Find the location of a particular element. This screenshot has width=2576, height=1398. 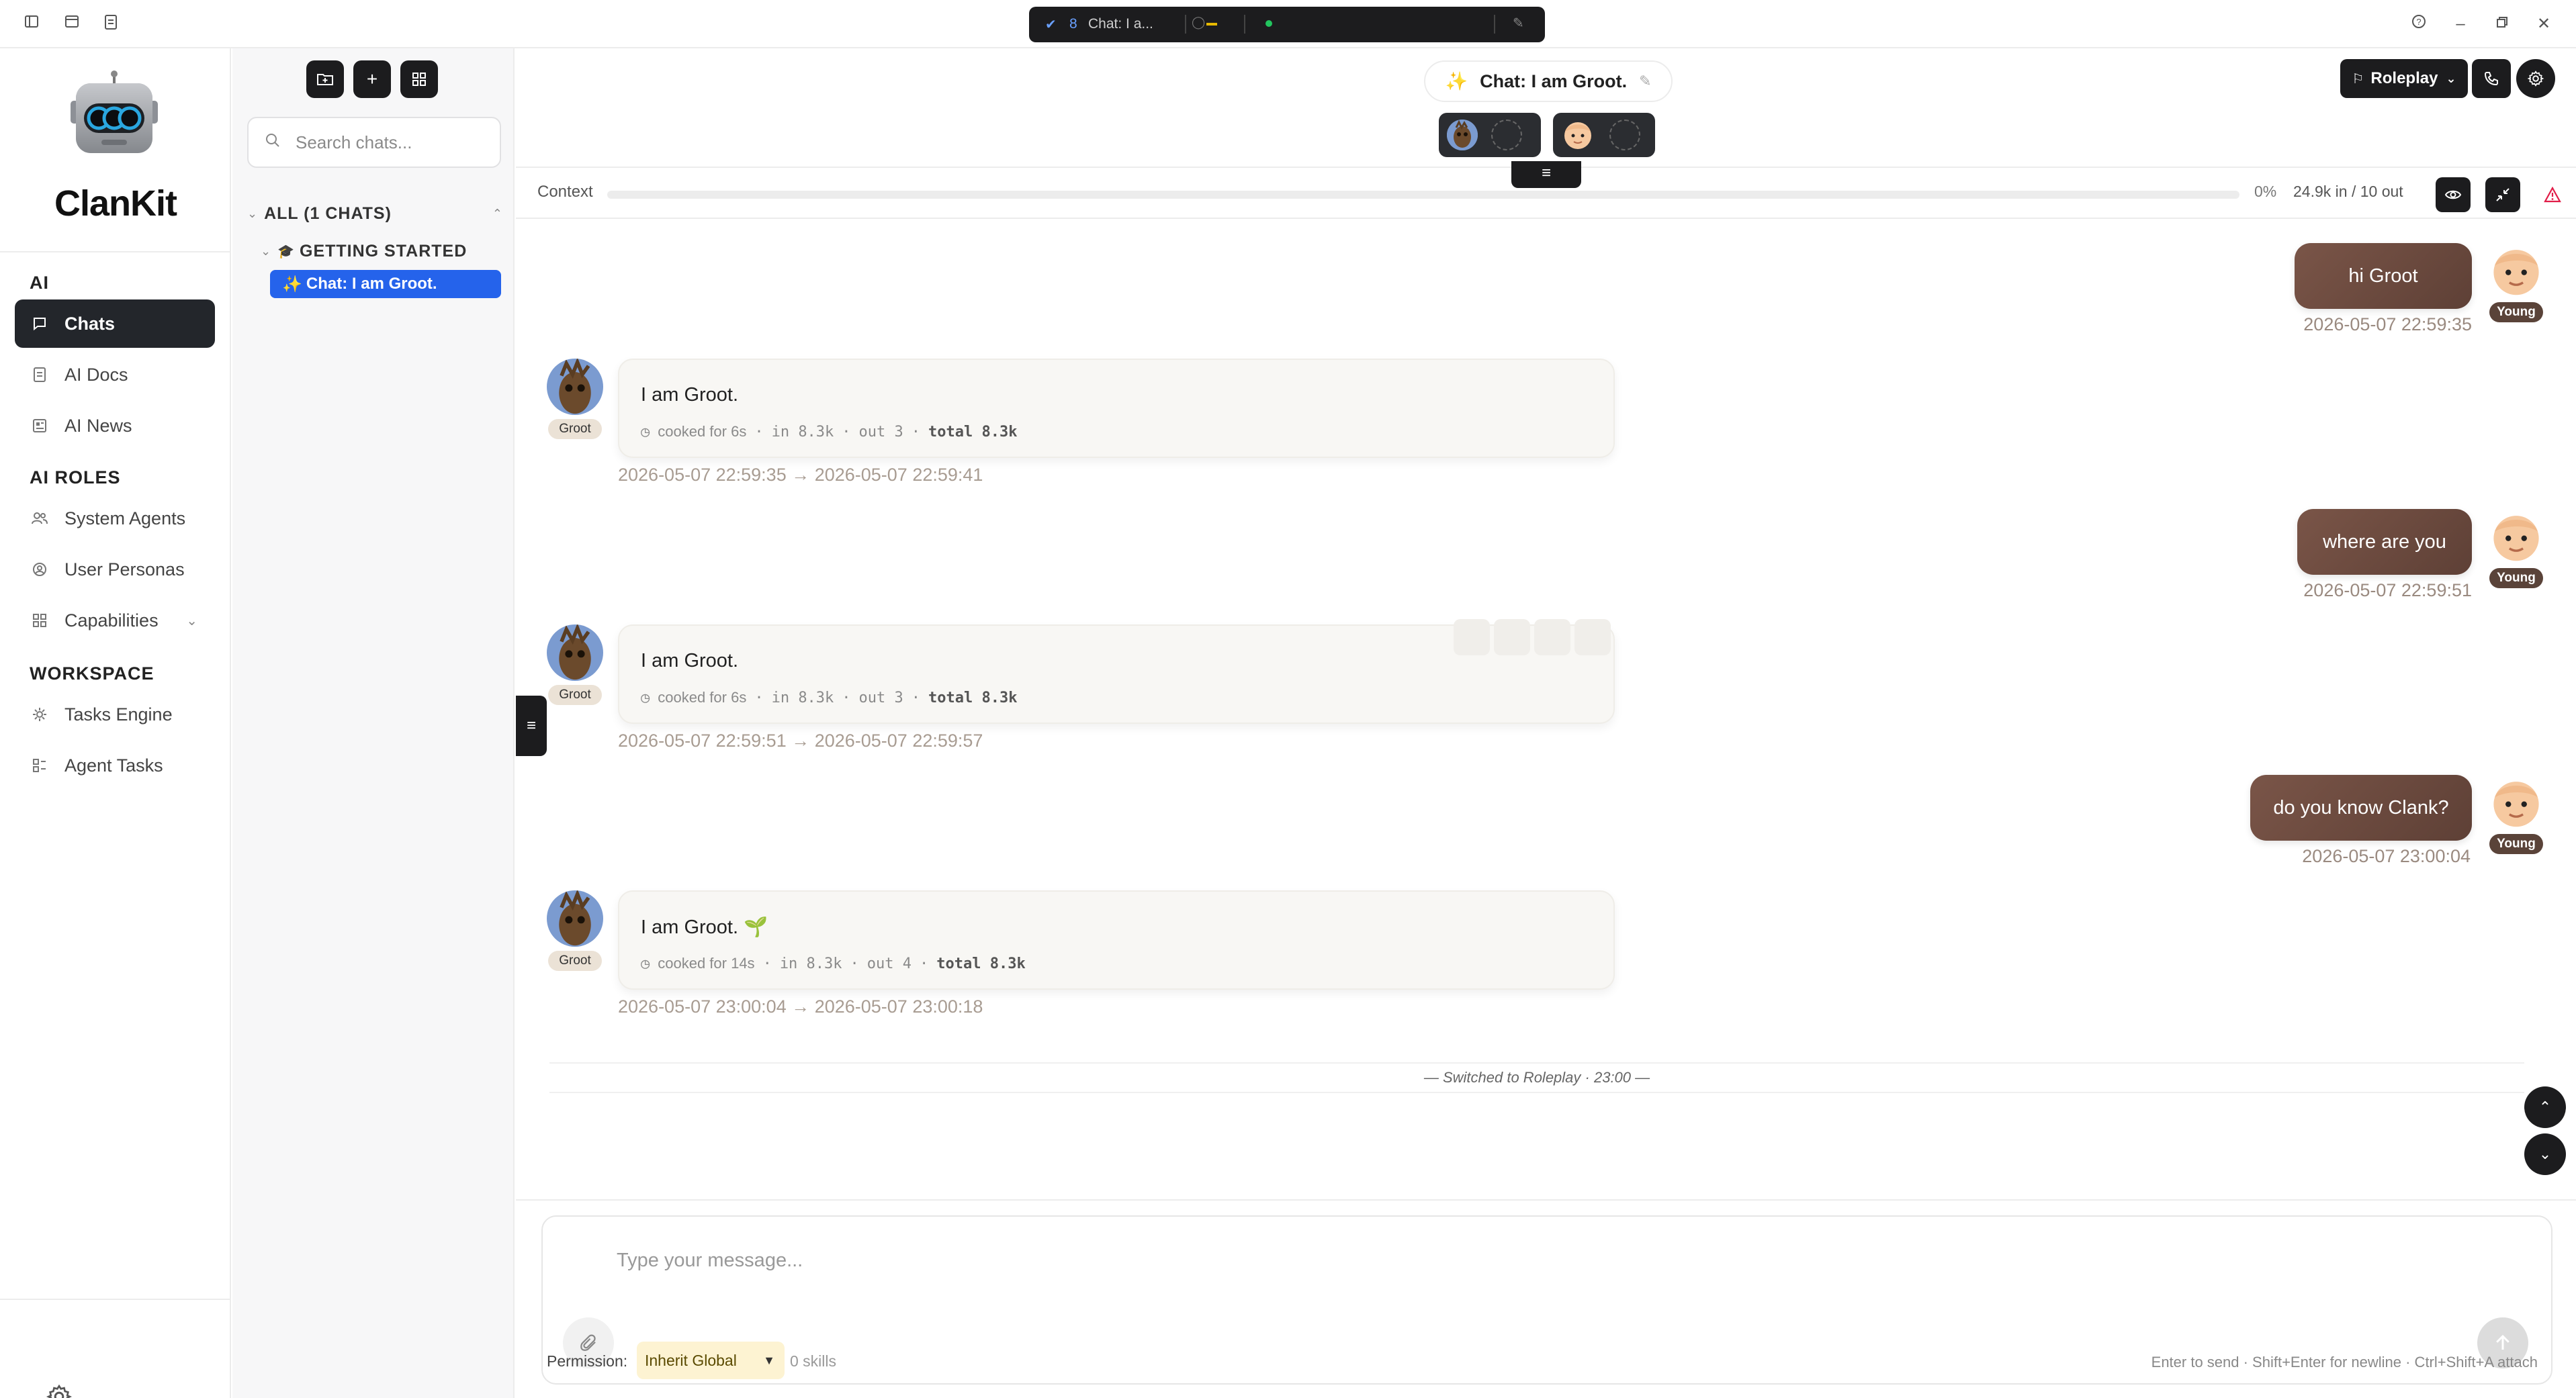

divider is located at coordinates (1546, 1200).